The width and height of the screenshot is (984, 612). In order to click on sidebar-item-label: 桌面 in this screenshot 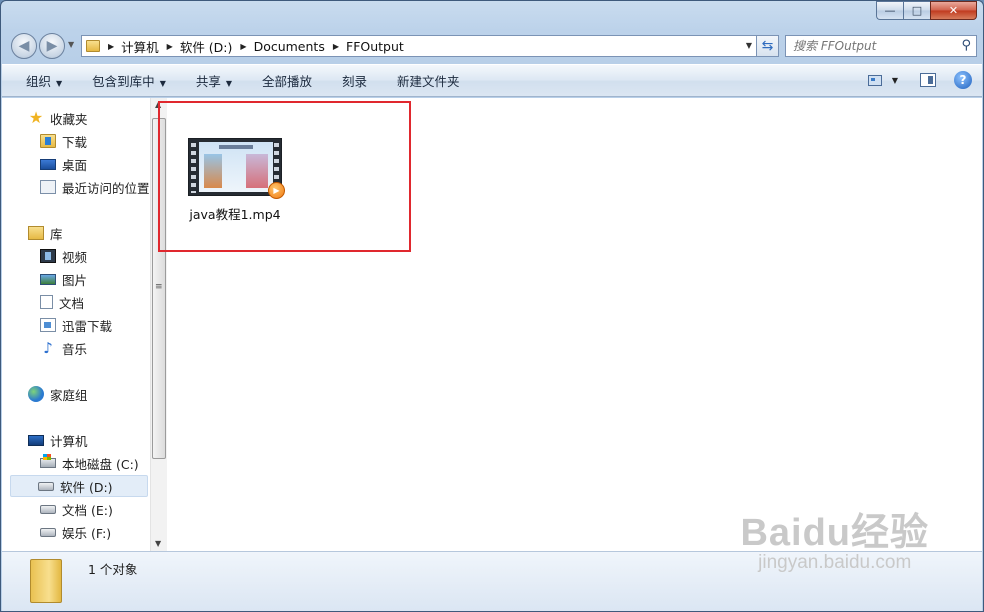, I will do `click(75, 165)`.